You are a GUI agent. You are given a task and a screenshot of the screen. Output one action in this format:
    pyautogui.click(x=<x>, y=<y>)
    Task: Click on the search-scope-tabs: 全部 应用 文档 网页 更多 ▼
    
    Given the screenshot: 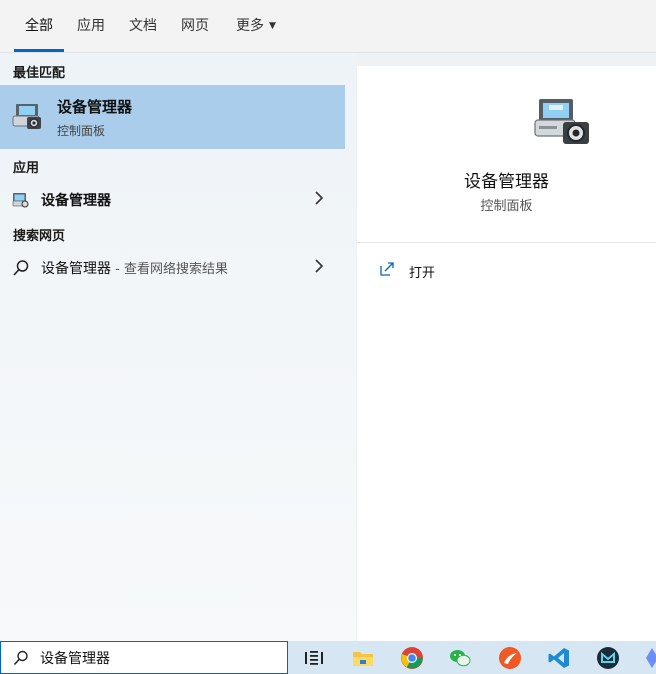 What is the action you would take?
    pyautogui.click(x=328, y=26)
    